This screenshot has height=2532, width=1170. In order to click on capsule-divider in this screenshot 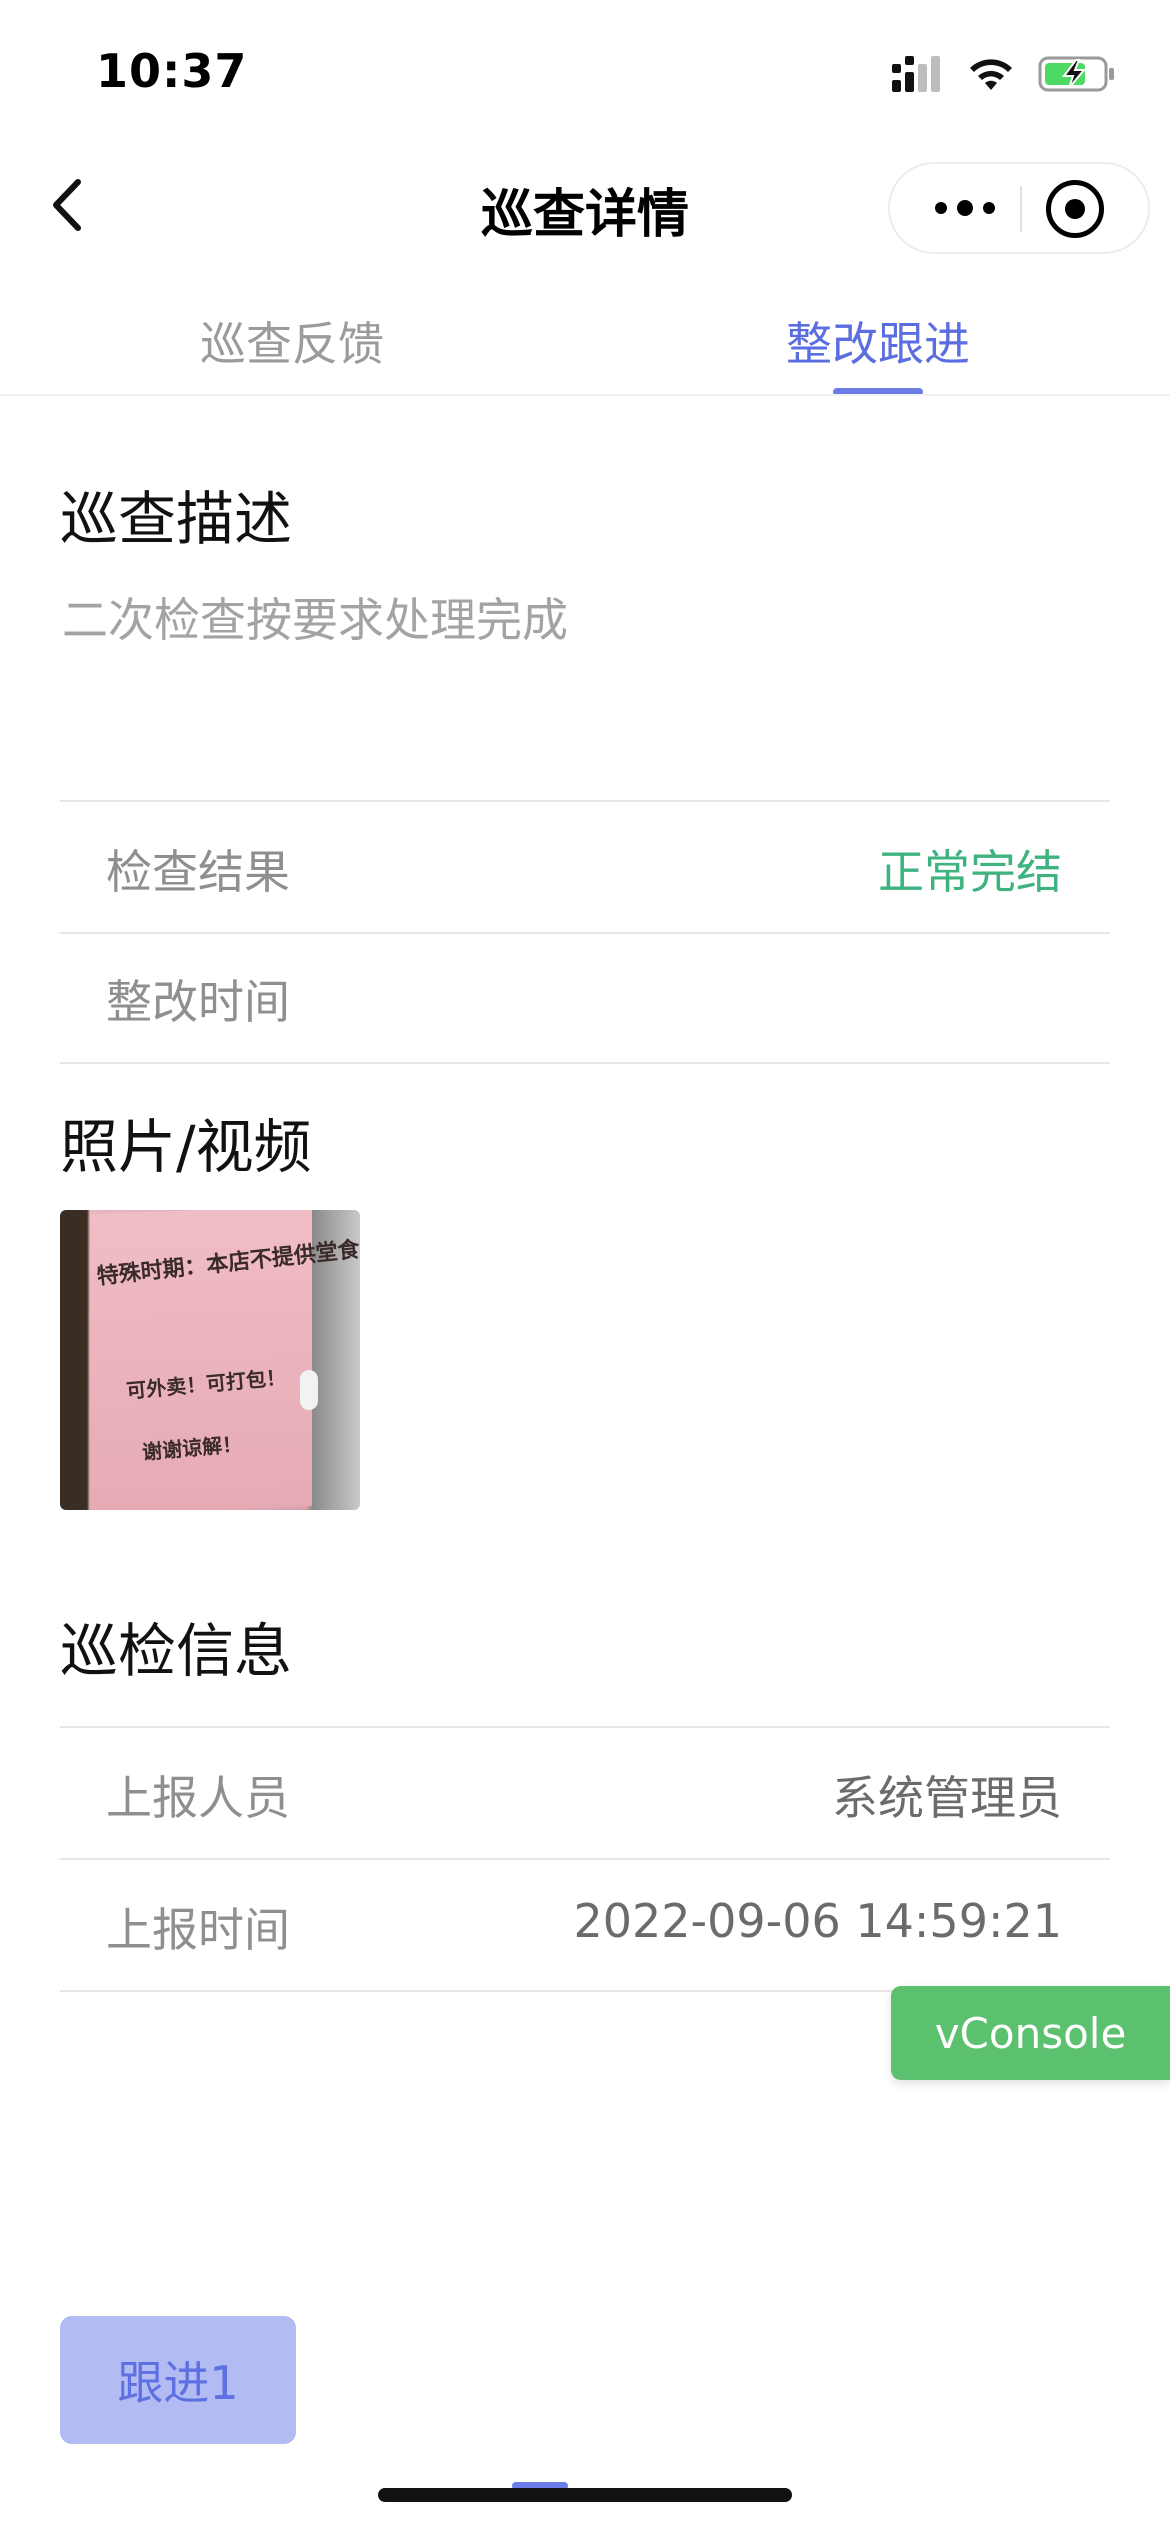, I will do `click(1021, 209)`.